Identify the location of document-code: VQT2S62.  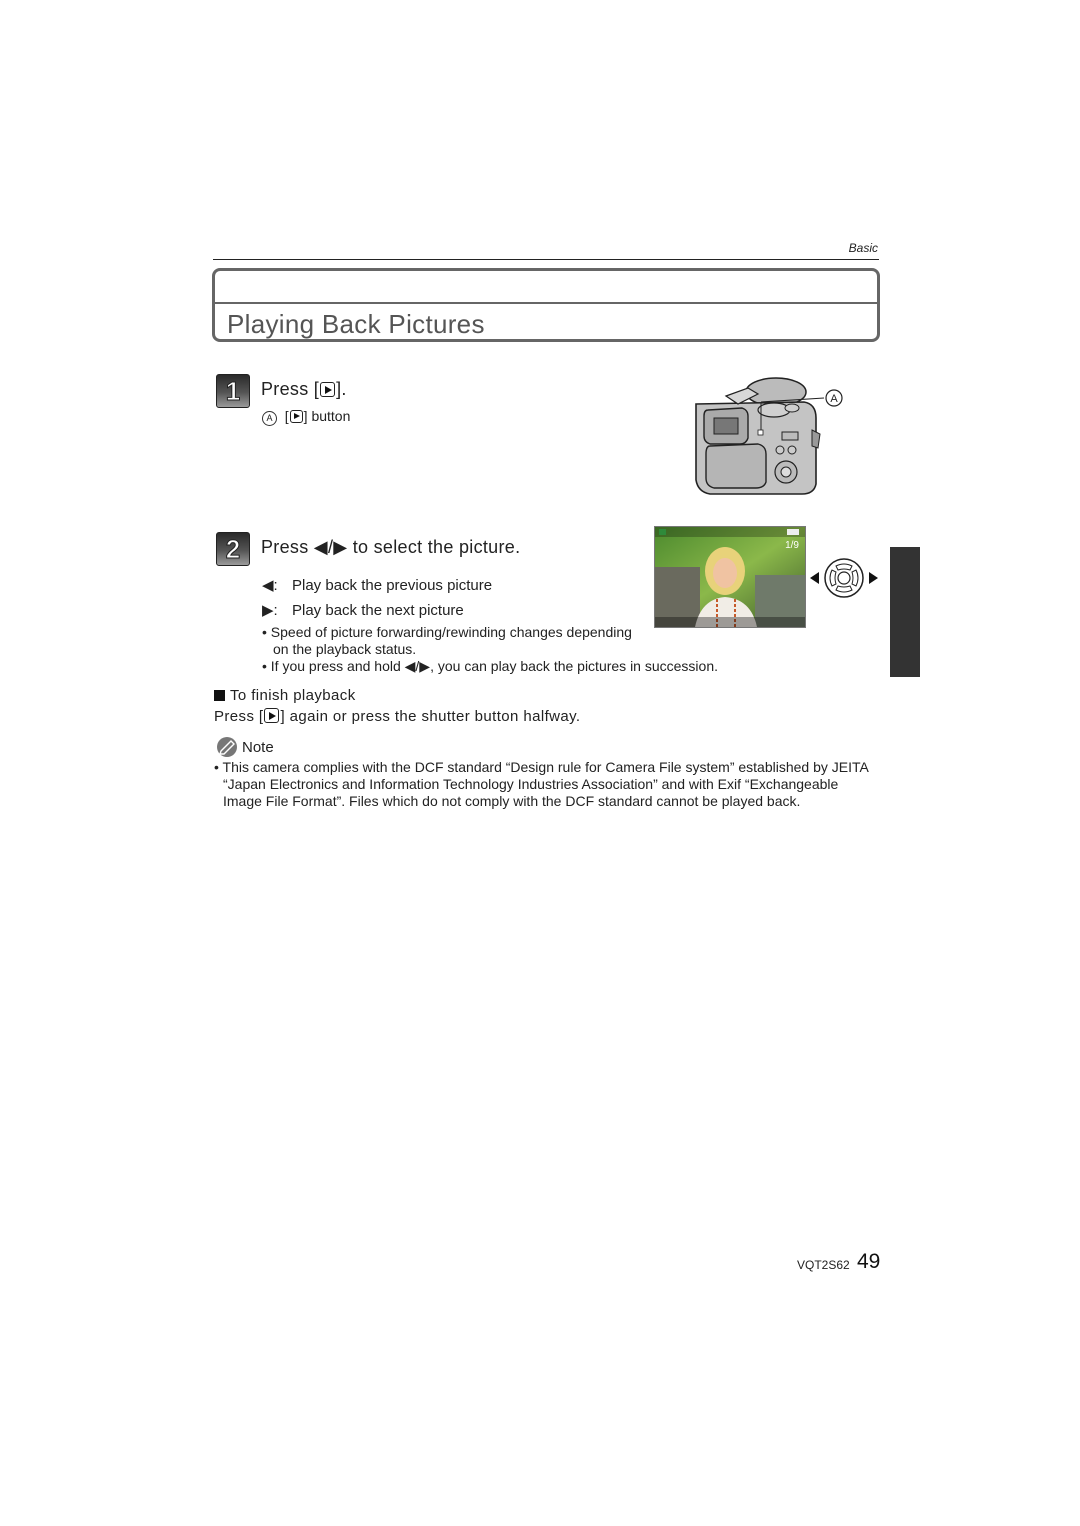
(823, 1265).